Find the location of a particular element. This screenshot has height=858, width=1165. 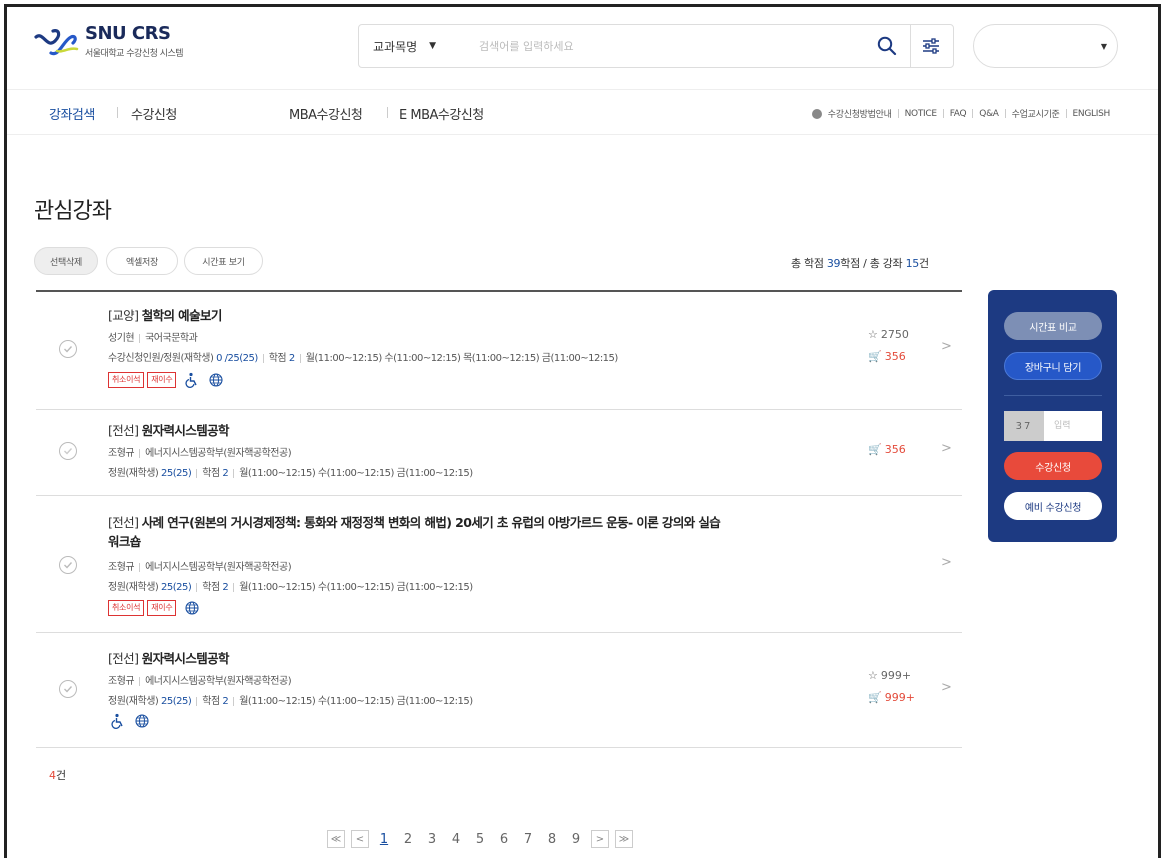

util-guide-link: 수강신청방법안내 is located at coordinates (860, 113).